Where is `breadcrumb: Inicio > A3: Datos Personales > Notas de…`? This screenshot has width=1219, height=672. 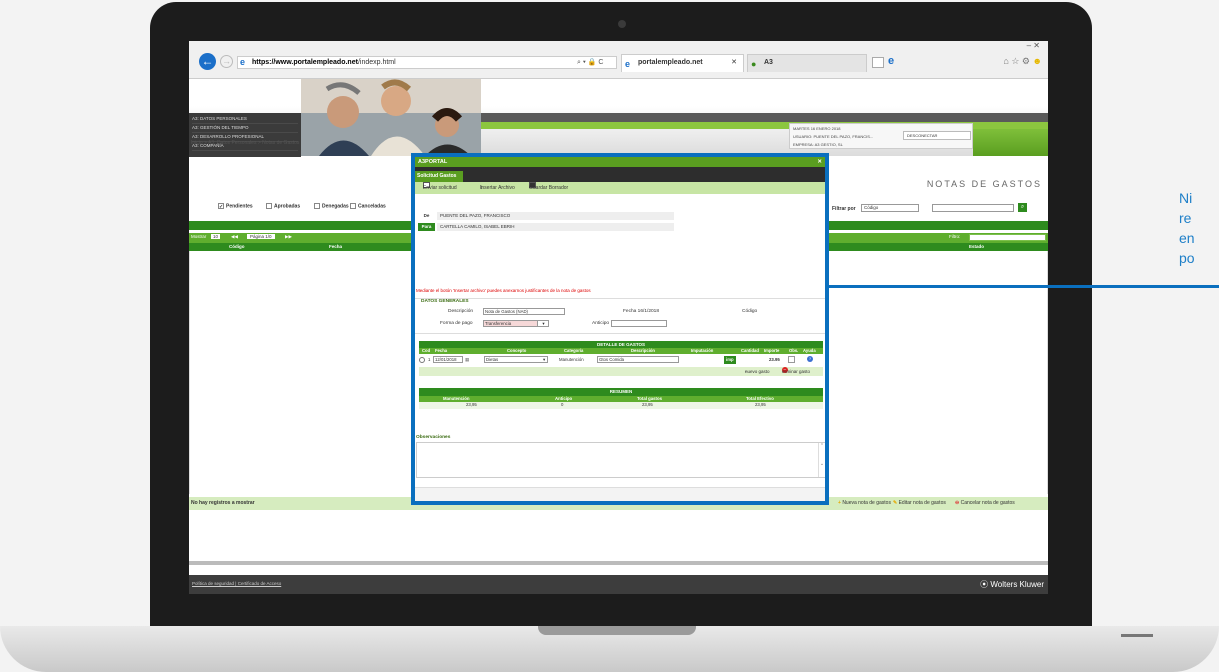 breadcrumb: Inicio > A3: Datos Personales > Notas de… is located at coordinates (245, 143).